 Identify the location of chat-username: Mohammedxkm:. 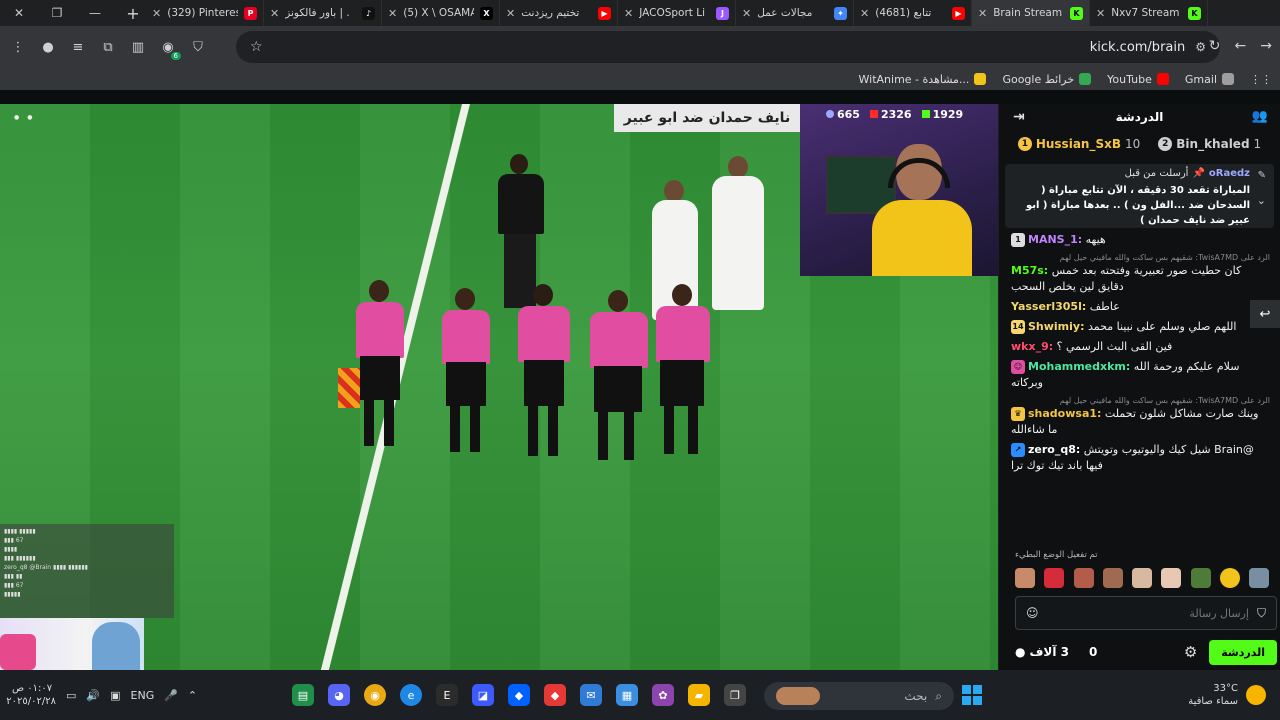
(1079, 366).